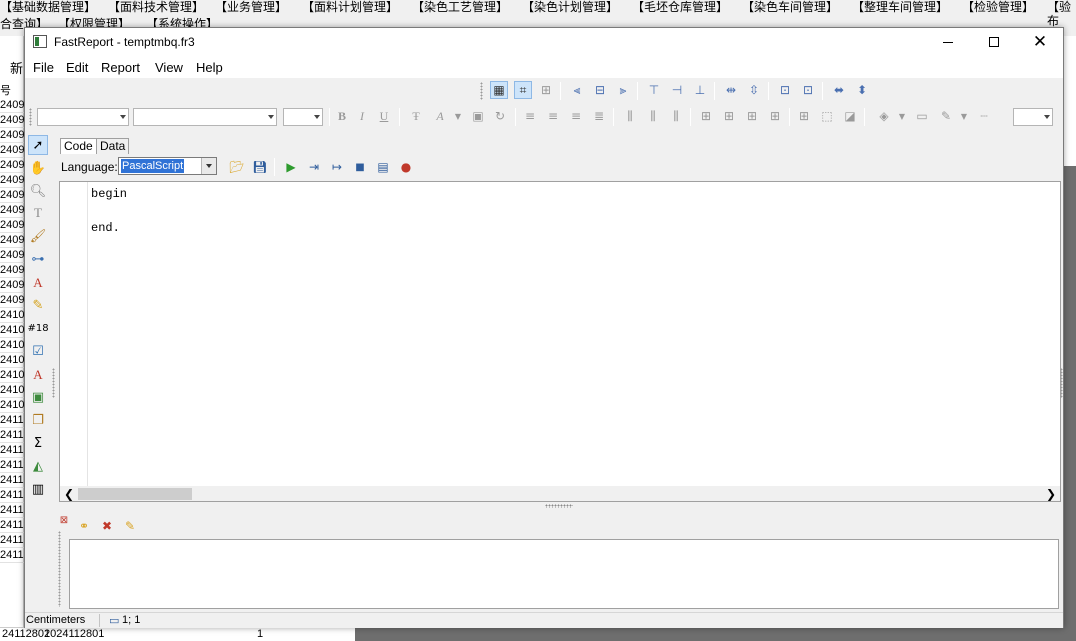  What do you see at coordinates (570, 7) in the screenshot?
I see `bg-menu-item-dye-plan: 【染色计划管理】` at bounding box center [570, 7].